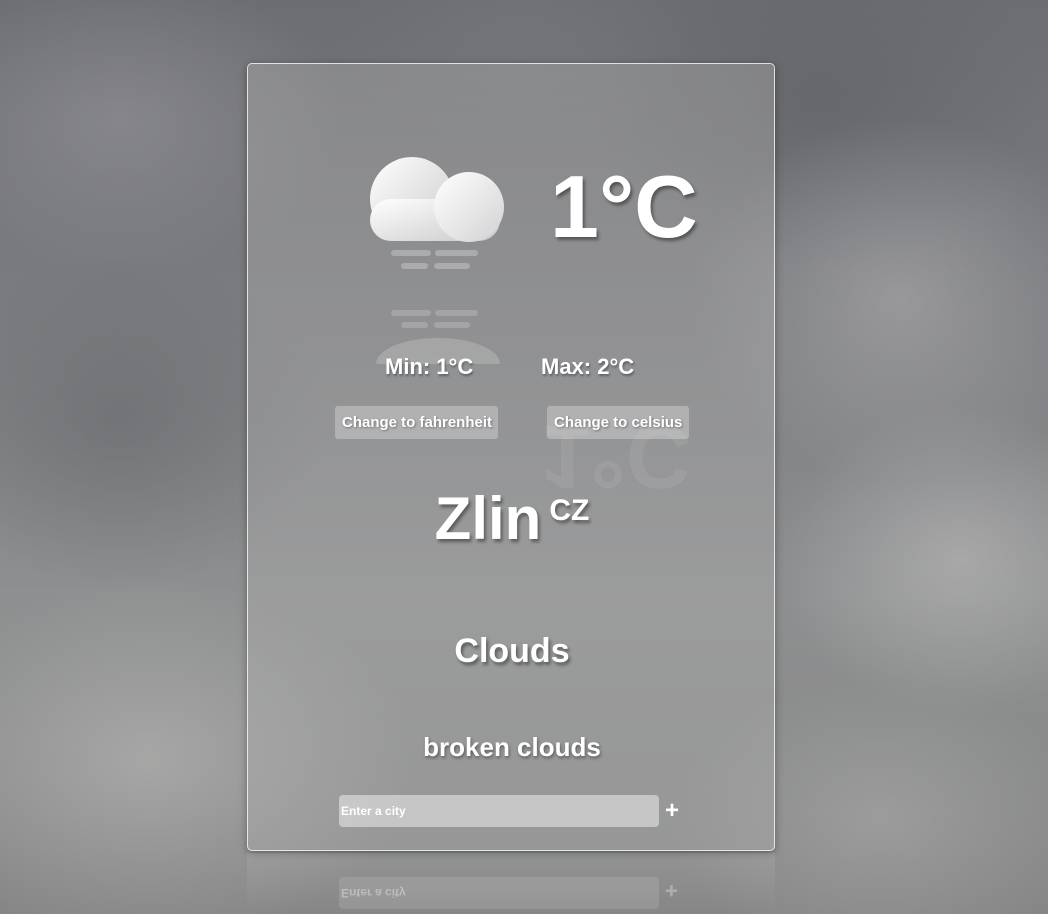 This screenshot has width=1048, height=914. What do you see at coordinates (569, 510) in the screenshot?
I see `country-code: CZ` at bounding box center [569, 510].